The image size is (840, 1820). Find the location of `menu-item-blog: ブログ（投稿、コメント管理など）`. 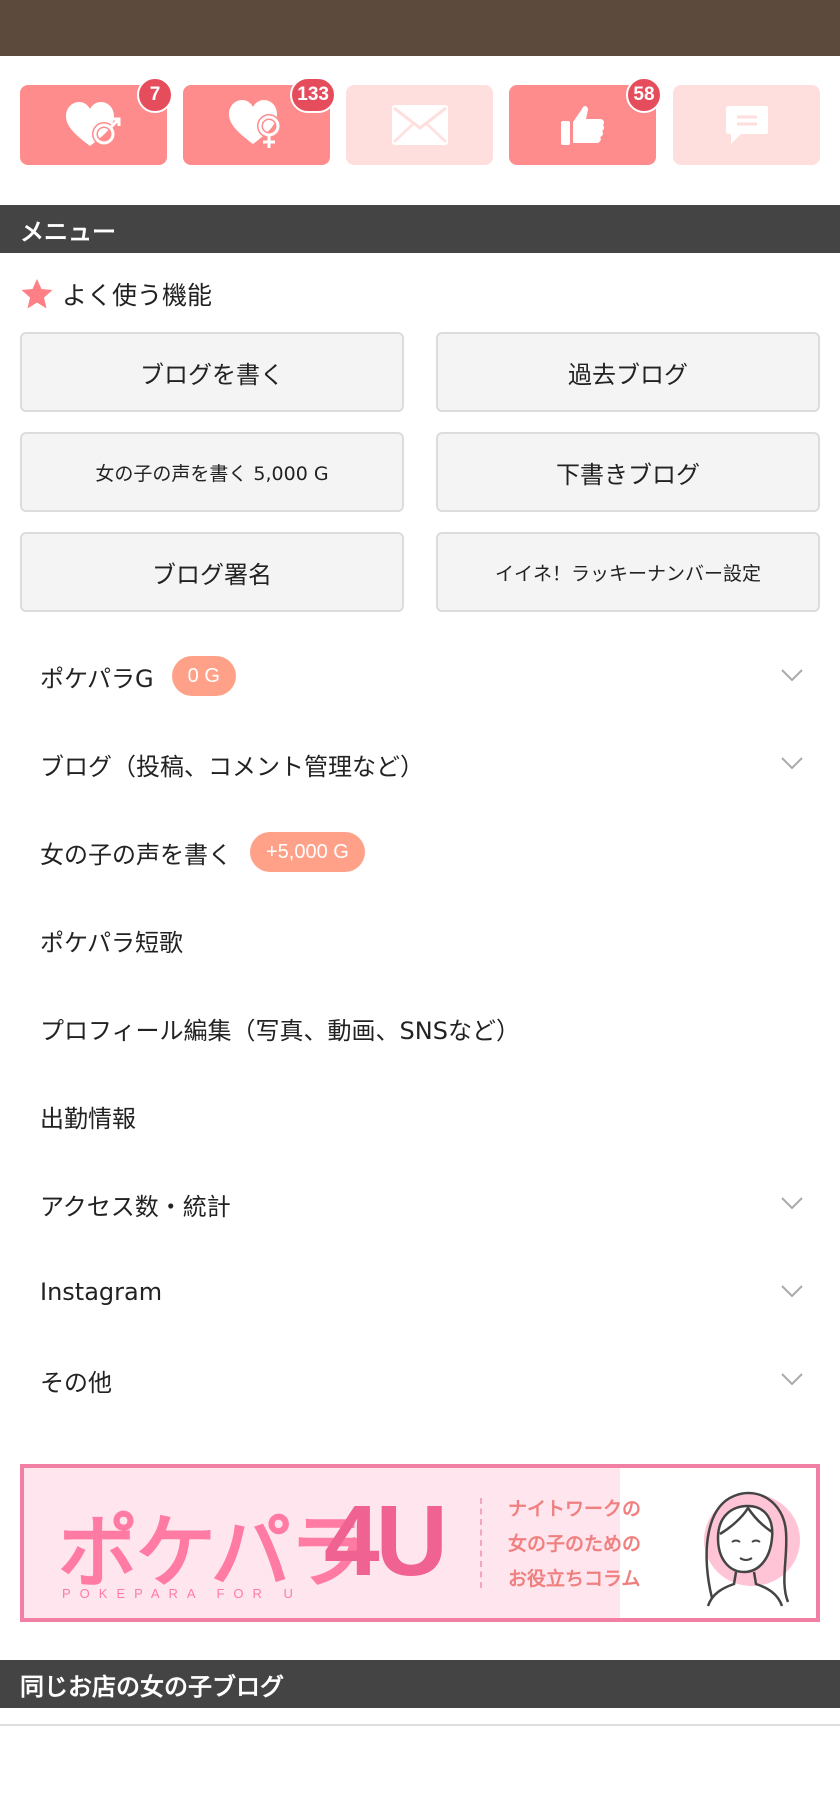

menu-item-blog: ブログ（投稿、コメント管理など） is located at coordinates (420, 764).